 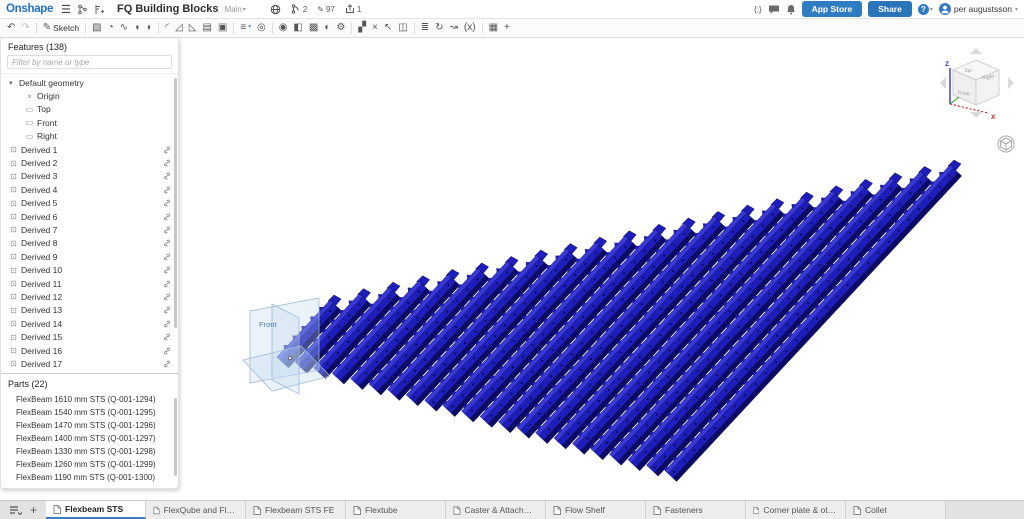 What do you see at coordinates (425, 28) in the screenshot?
I see `linear-pattern-icon: ≣` at bounding box center [425, 28].